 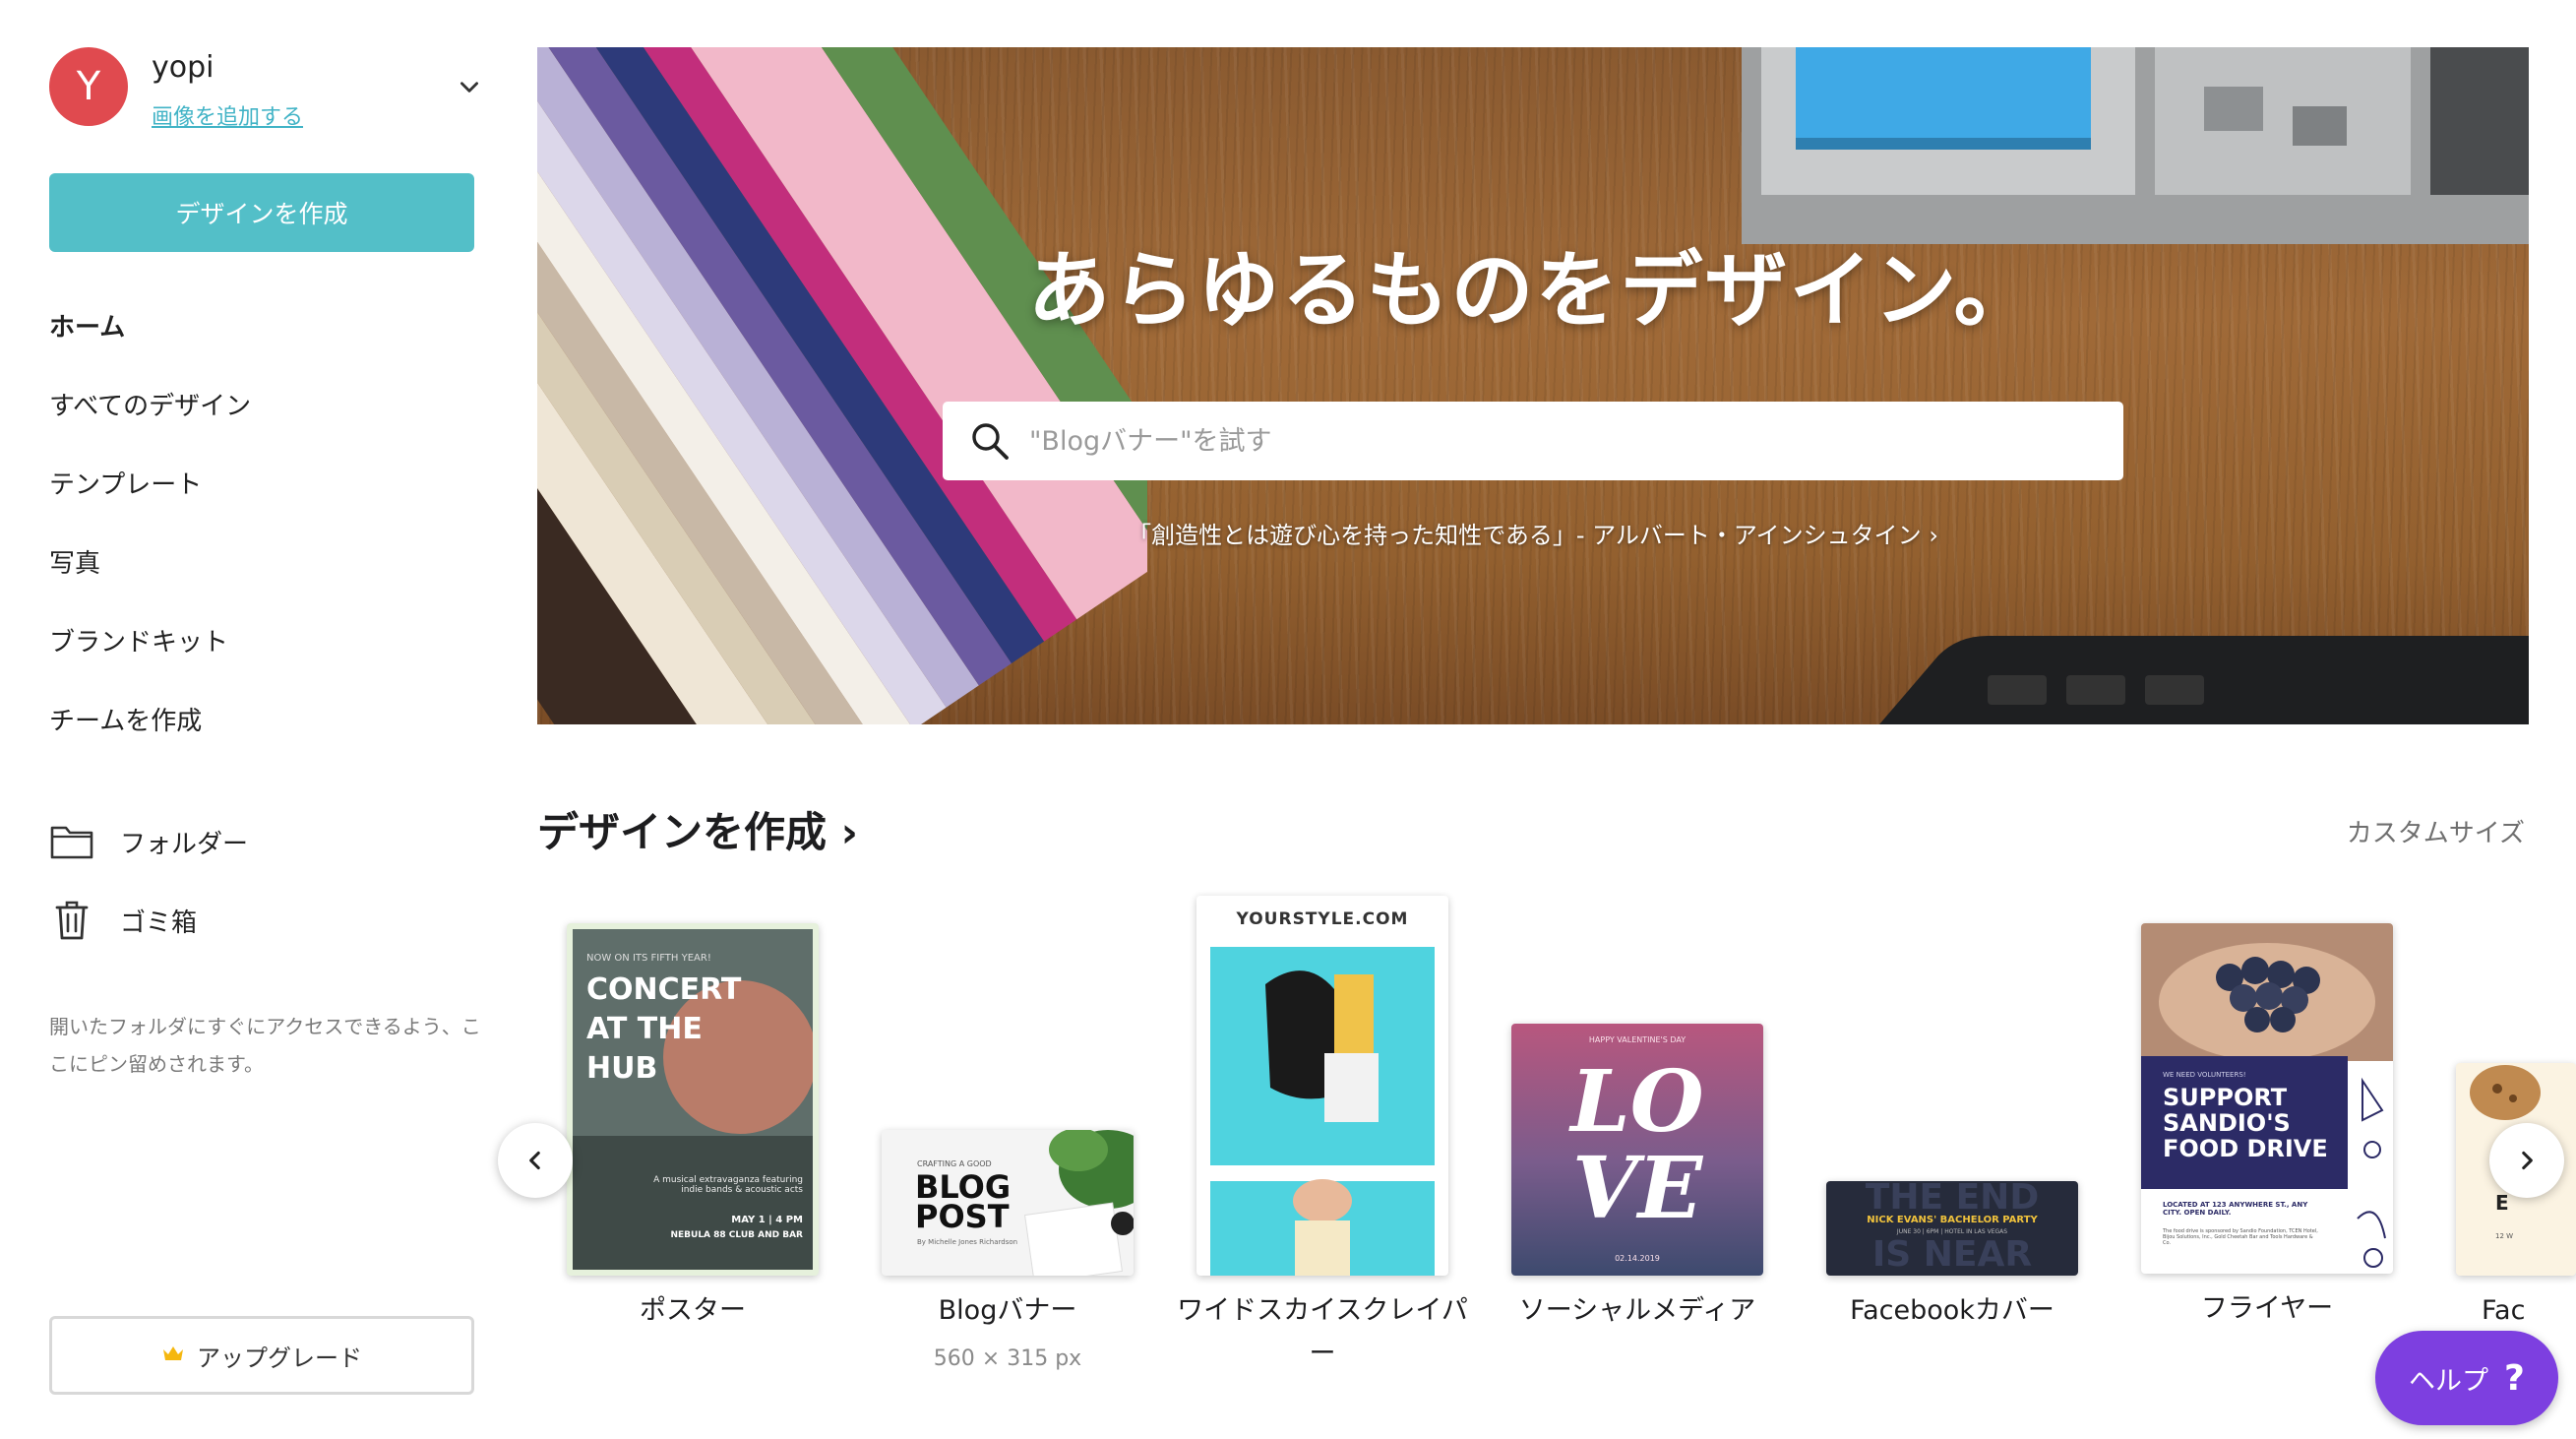 What do you see at coordinates (1952, 1311) in the screenshot?
I see `design-type-label: Facebookカバー` at bounding box center [1952, 1311].